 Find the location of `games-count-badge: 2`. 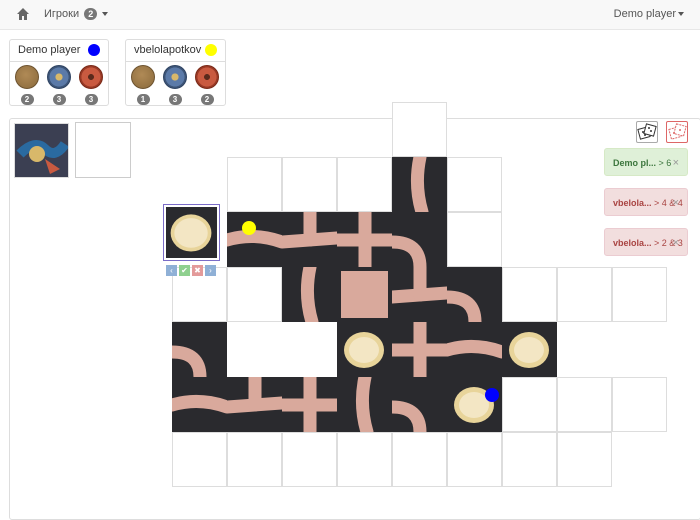

games-count-badge: 2 is located at coordinates (91, 14).